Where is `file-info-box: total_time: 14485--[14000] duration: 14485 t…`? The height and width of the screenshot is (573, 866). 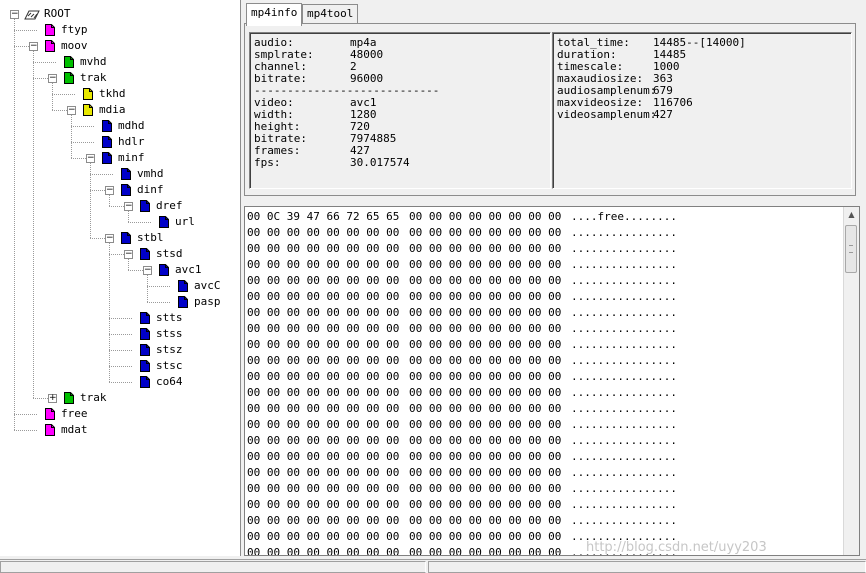 file-info-box: total_time: 14485--[14000] duration: 14485 t… is located at coordinates (702, 110).